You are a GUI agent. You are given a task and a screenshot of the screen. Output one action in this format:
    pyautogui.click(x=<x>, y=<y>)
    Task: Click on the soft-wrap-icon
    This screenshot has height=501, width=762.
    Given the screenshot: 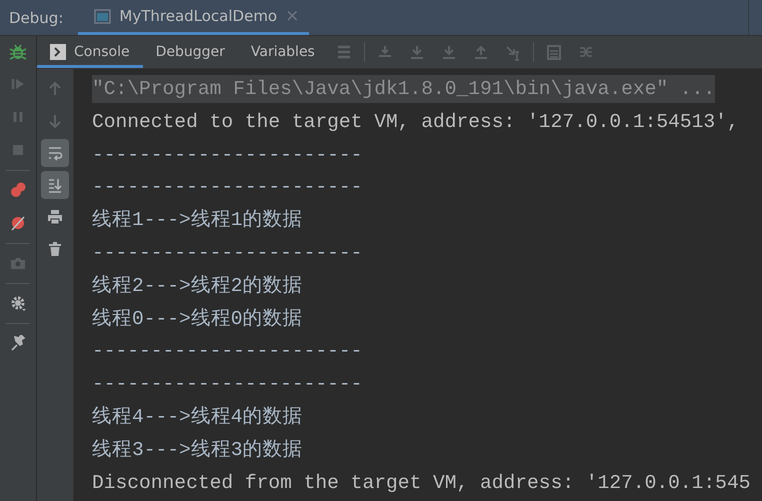 What is the action you would take?
    pyautogui.click(x=55, y=153)
    